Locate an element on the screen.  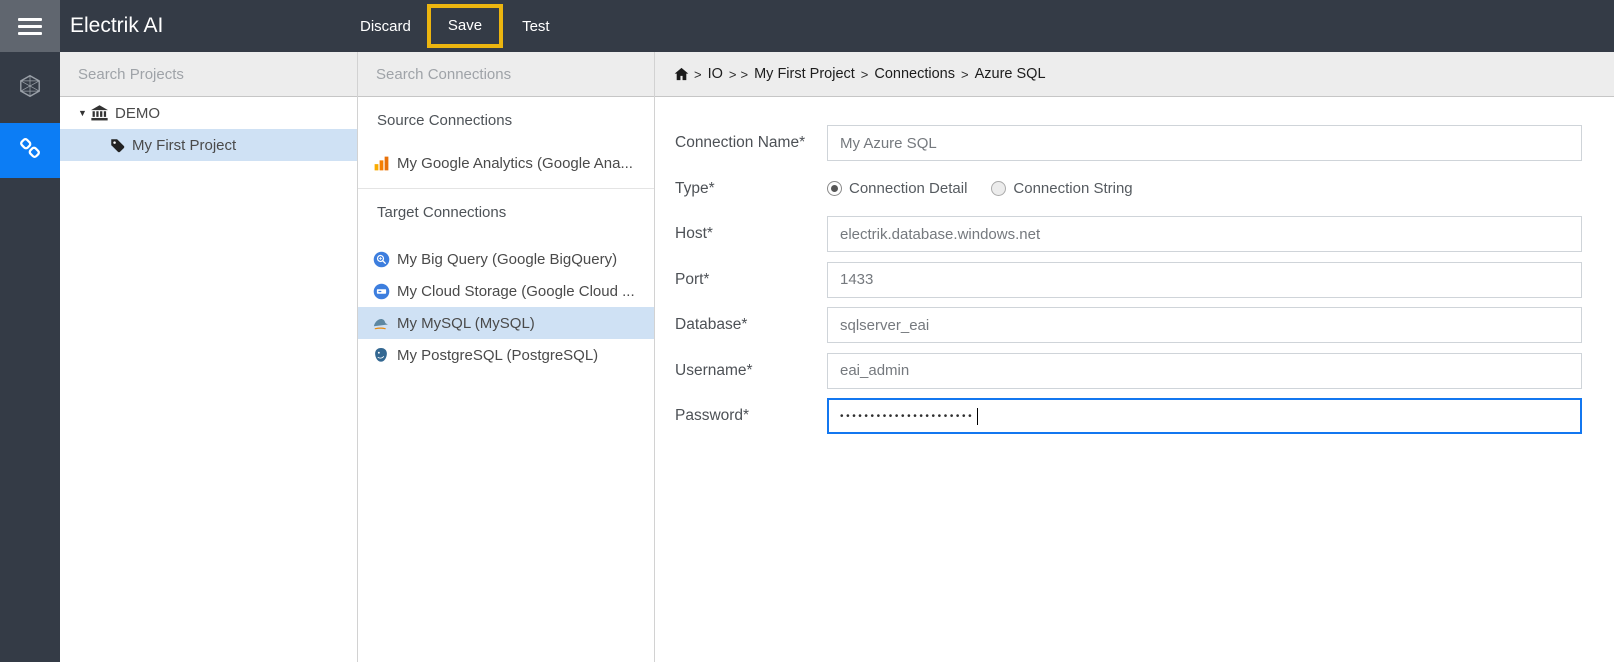
radio-connection-detail: Connection Detail is located at coordinates (897, 188).